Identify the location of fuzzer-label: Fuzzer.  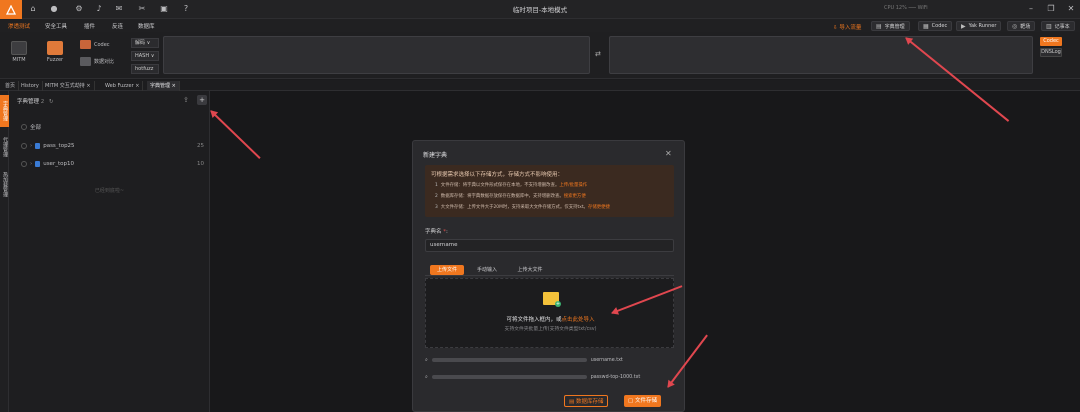
(55, 60).